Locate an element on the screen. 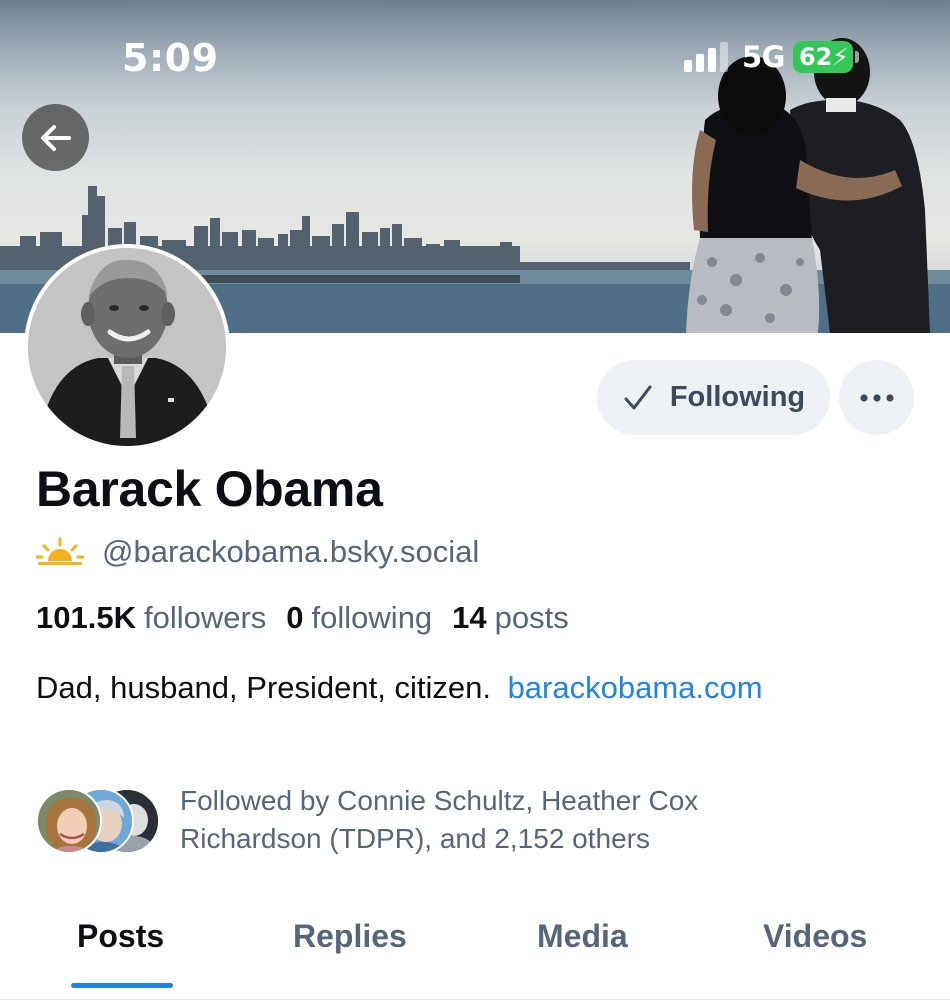 This screenshot has width=950, height=1000. profile-tabs: Posts Replies Media Videos is located at coordinates (475, 950).